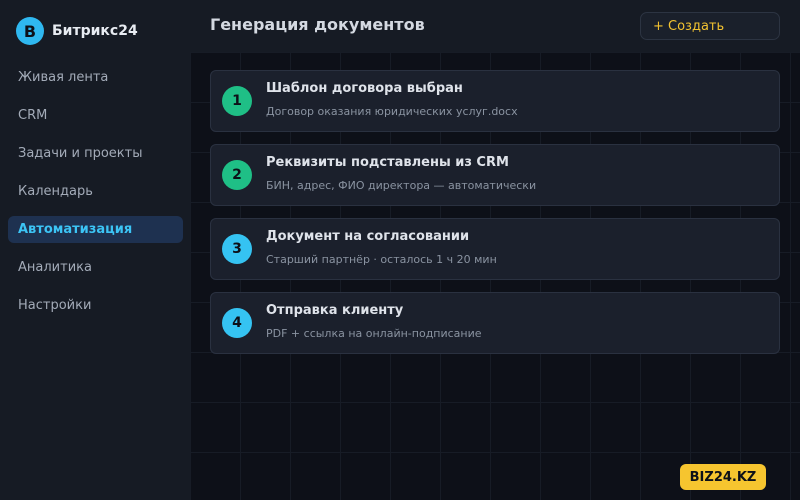 This screenshot has width=800, height=500. I want to click on sidebar-item-feed: Живая лента, so click(95, 77).